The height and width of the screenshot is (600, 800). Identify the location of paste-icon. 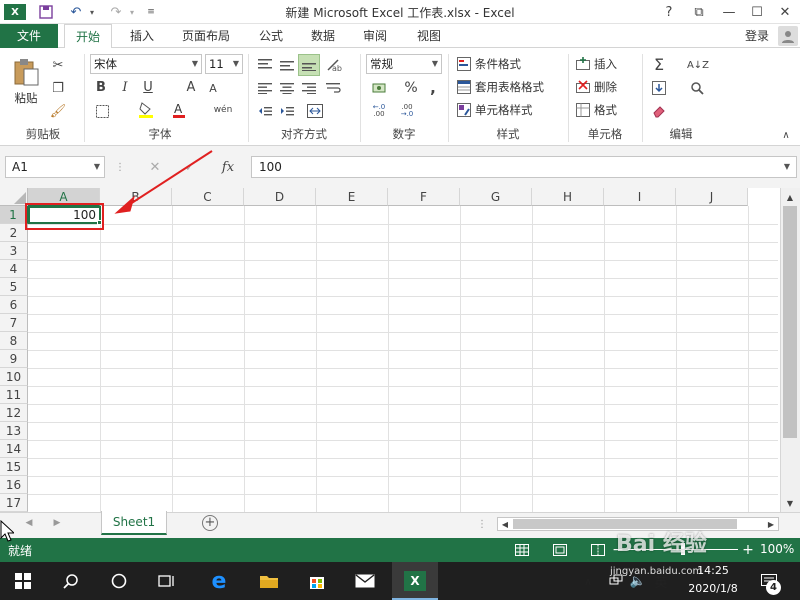
(26, 72).